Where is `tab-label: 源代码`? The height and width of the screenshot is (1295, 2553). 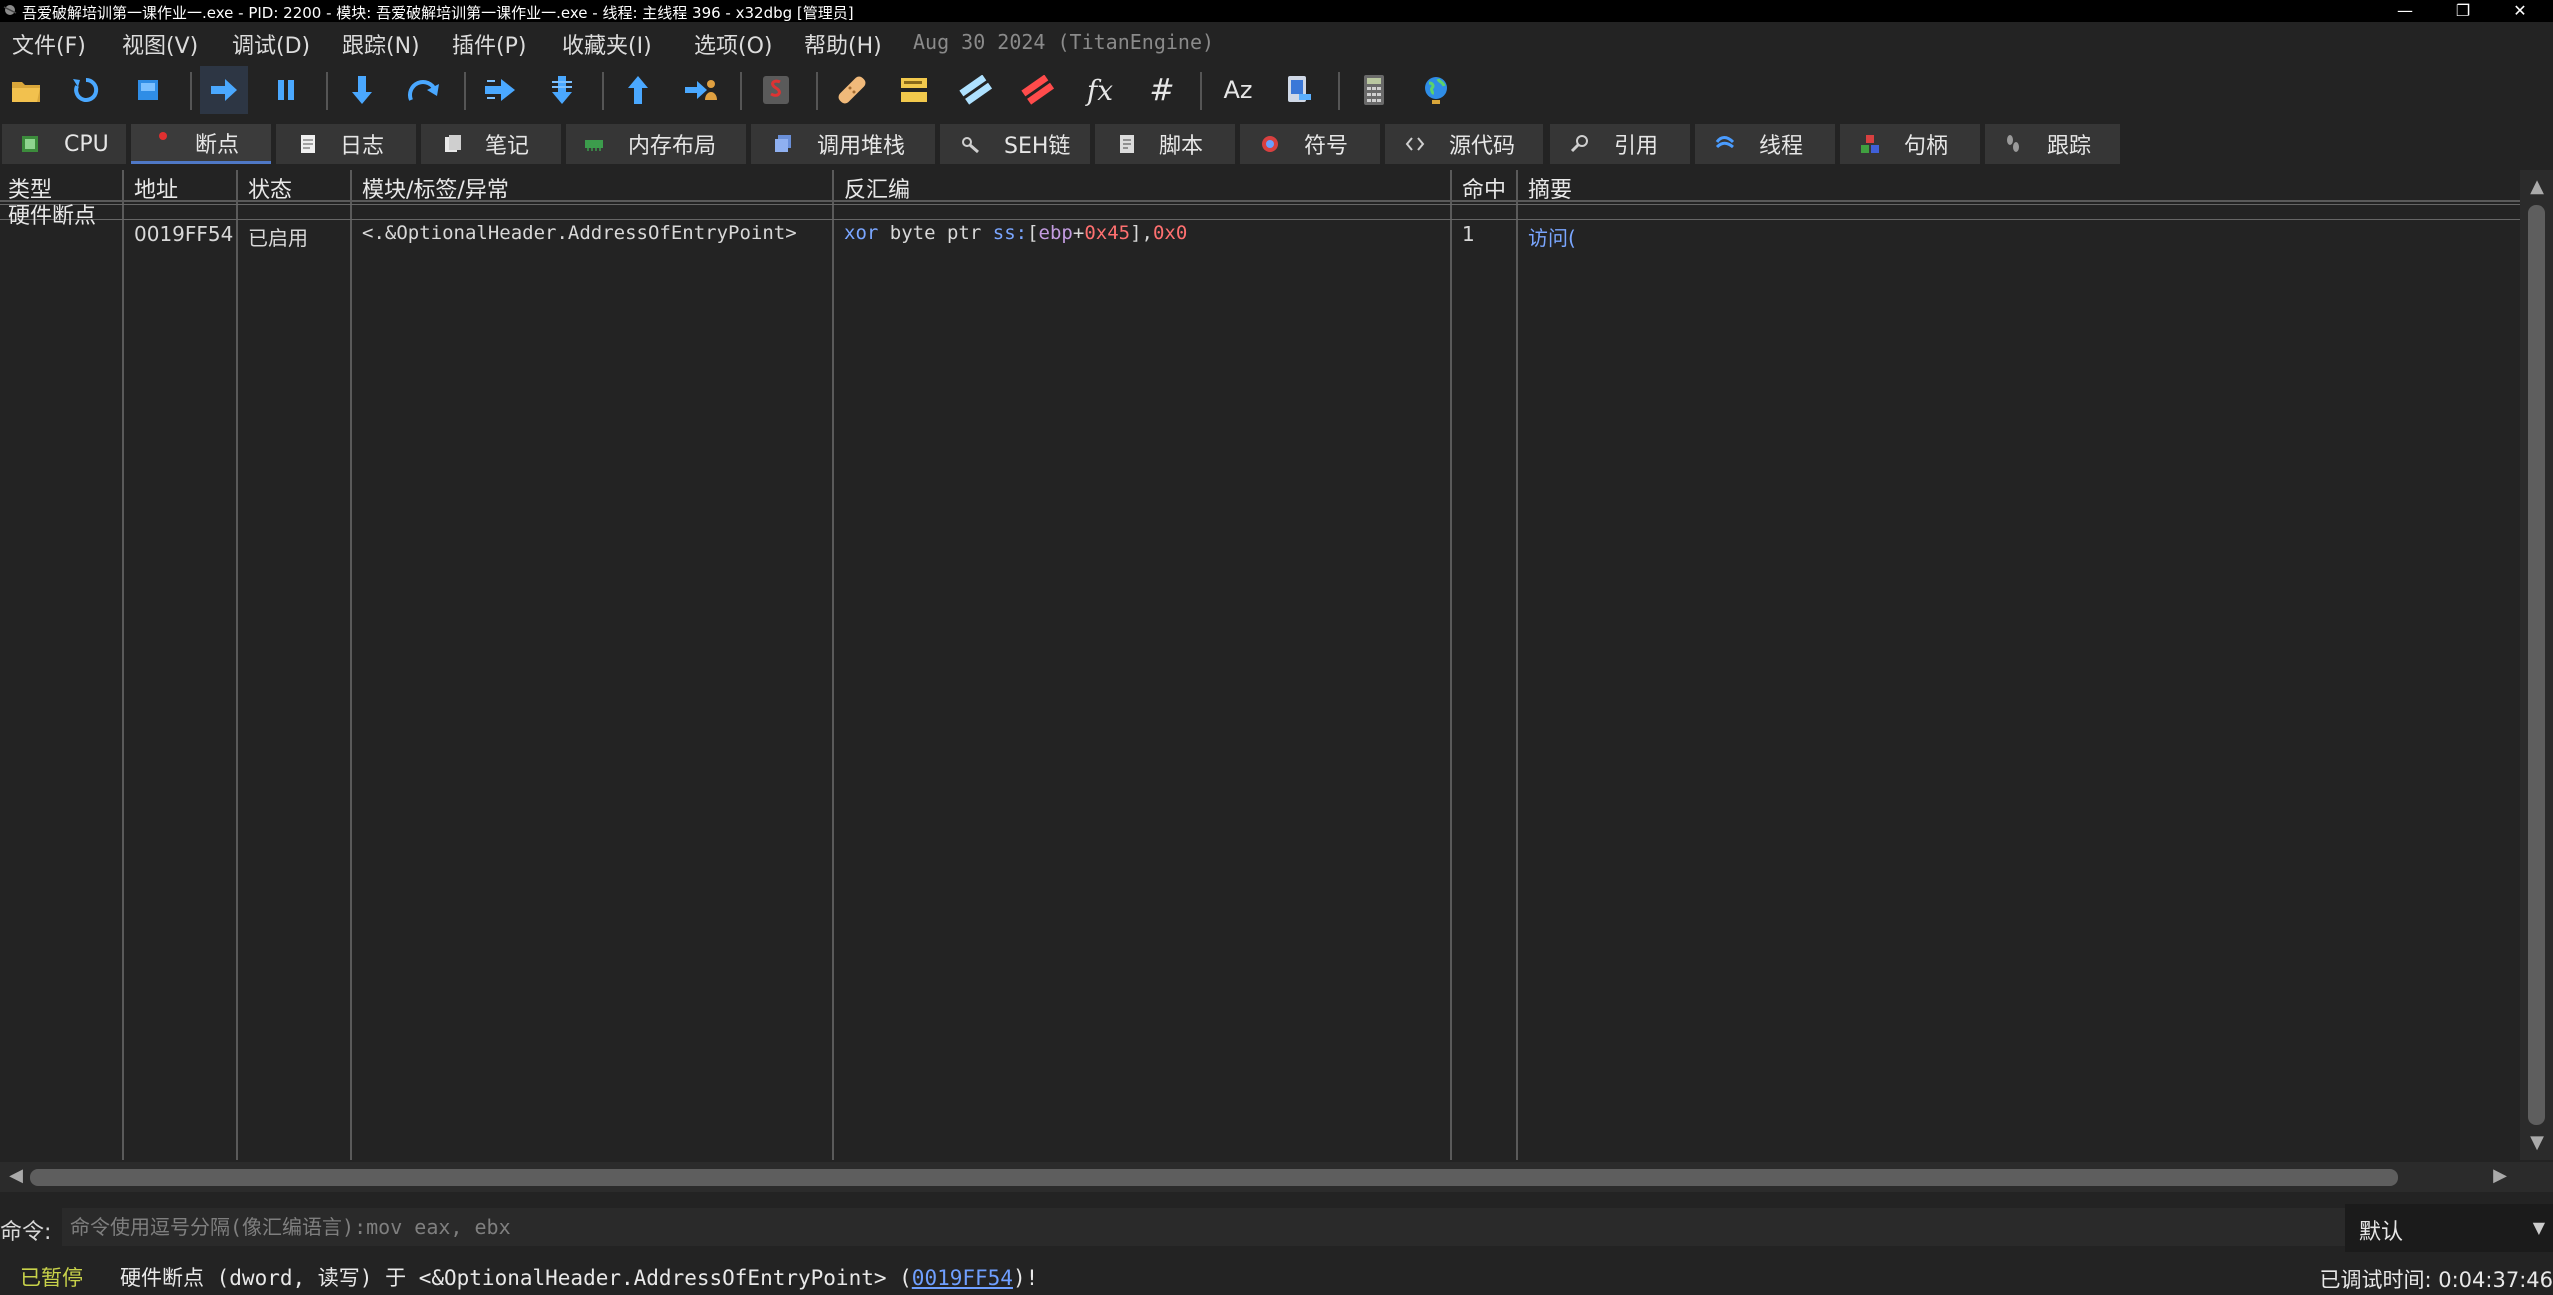
tab-label: 源代码 is located at coordinates (1482, 146).